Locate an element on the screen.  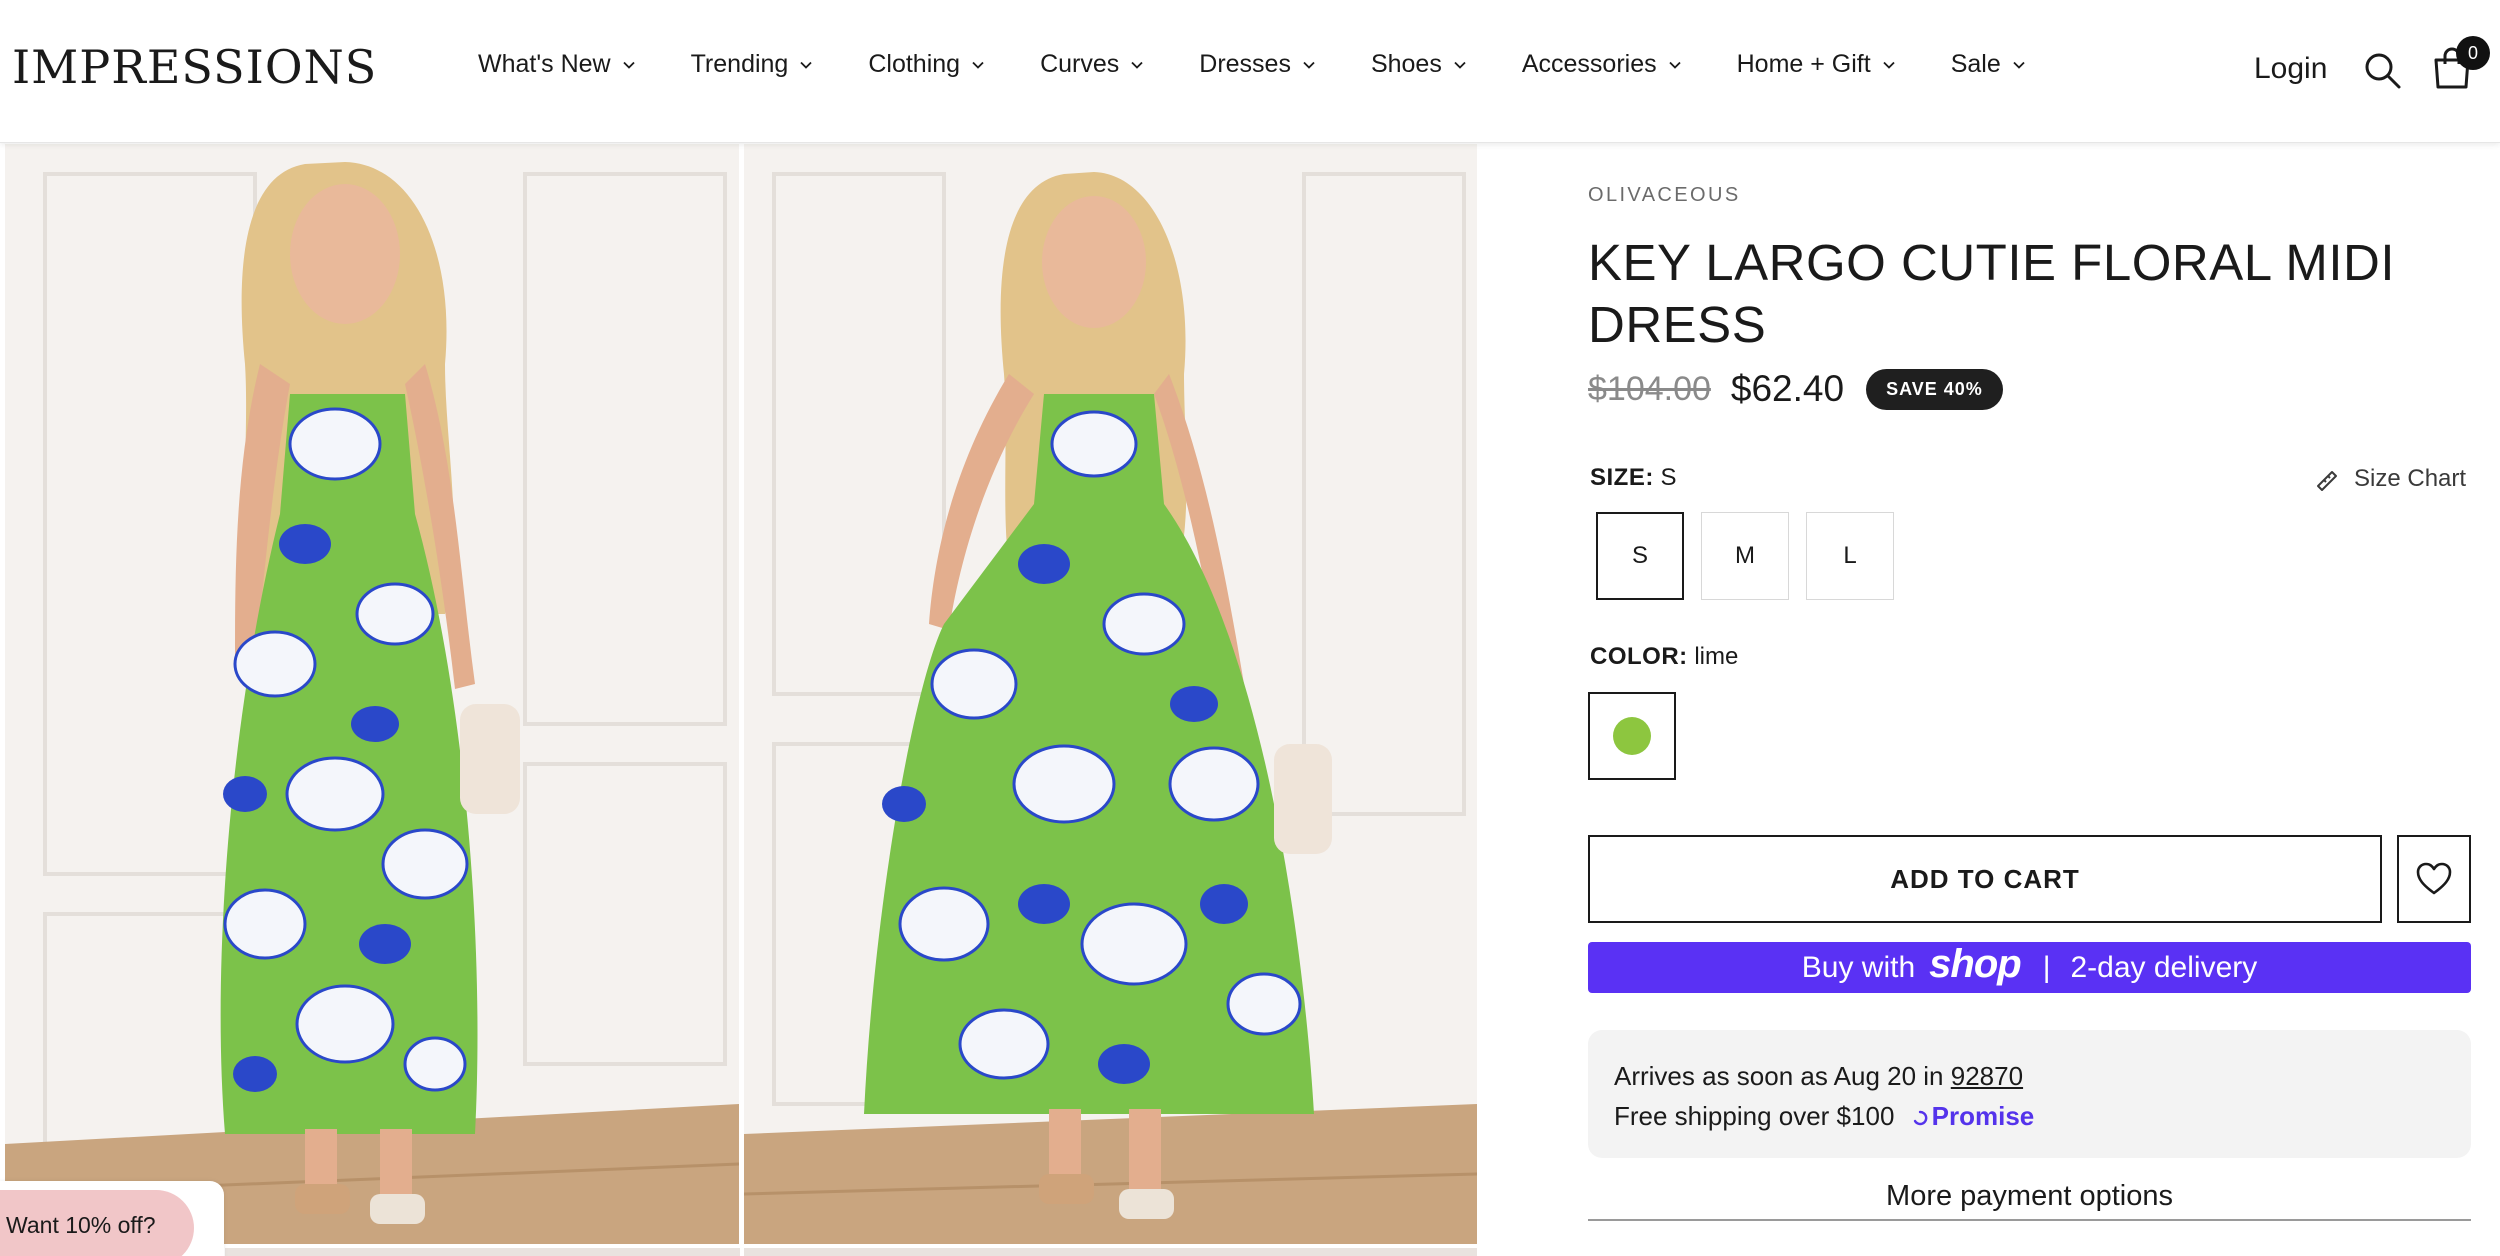
product-title: KEY LARGO CUTIE FLORAL MIDI DRESS is located at coordinates (1992, 293).